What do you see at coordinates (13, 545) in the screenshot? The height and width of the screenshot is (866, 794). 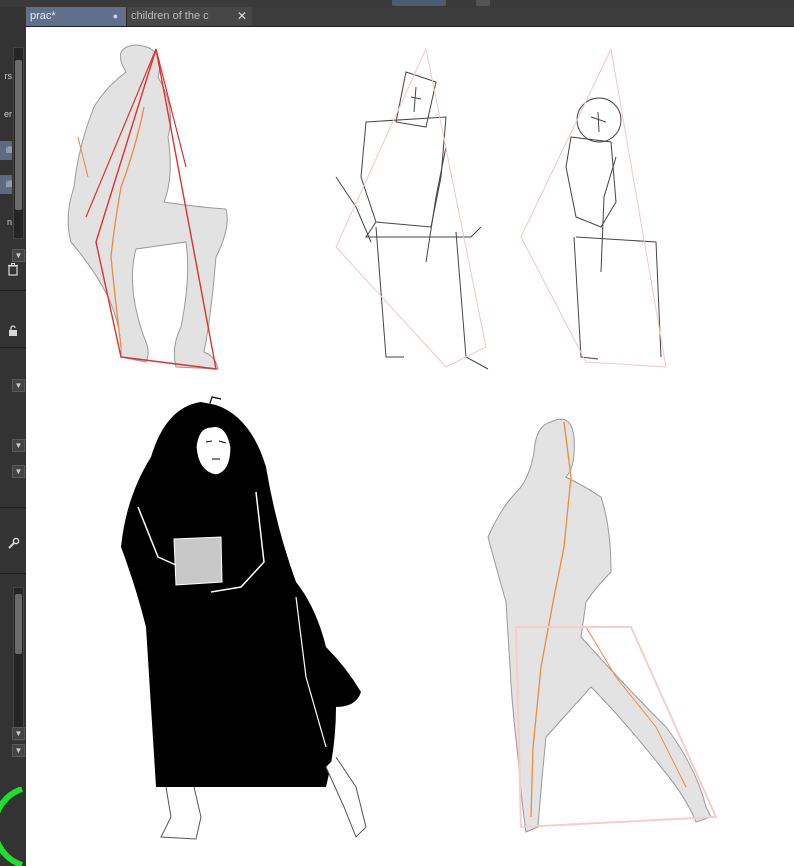 I see `wrench-icon` at bounding box center [13, 545].